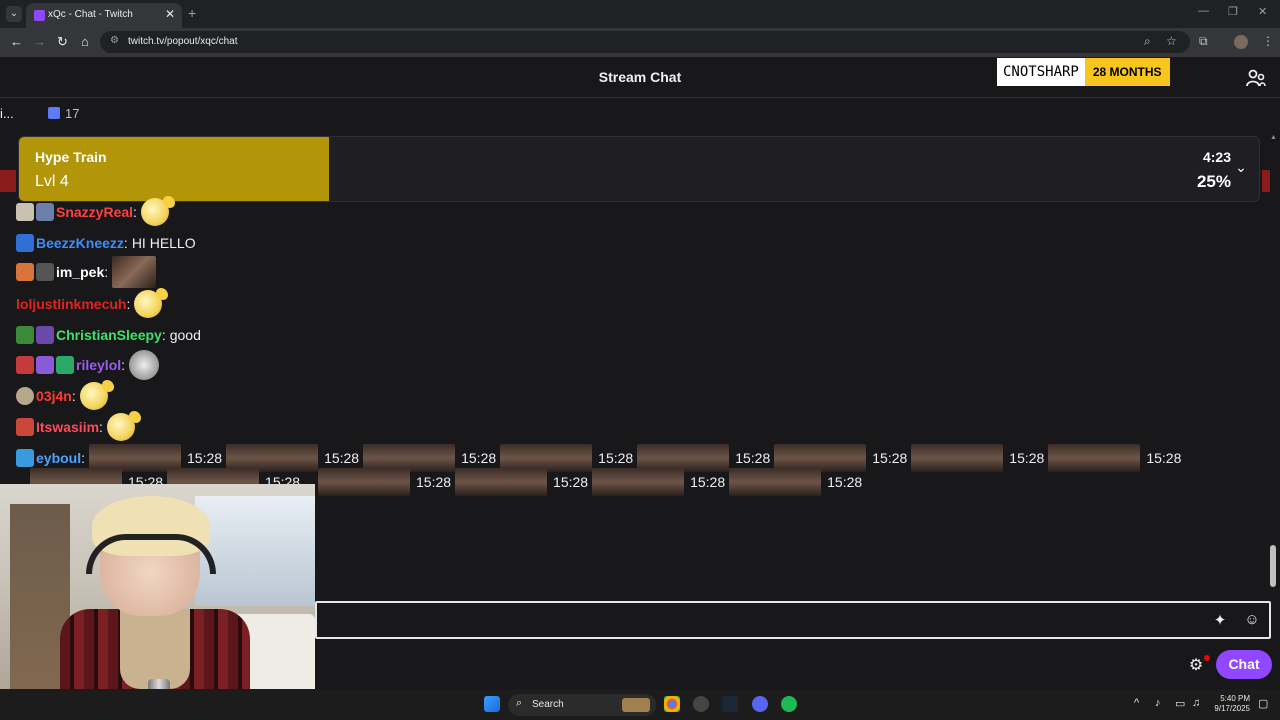 This screenshot has width=1280, height=720. I want to click on maximize-icon: ❐, so click(1233, 11).